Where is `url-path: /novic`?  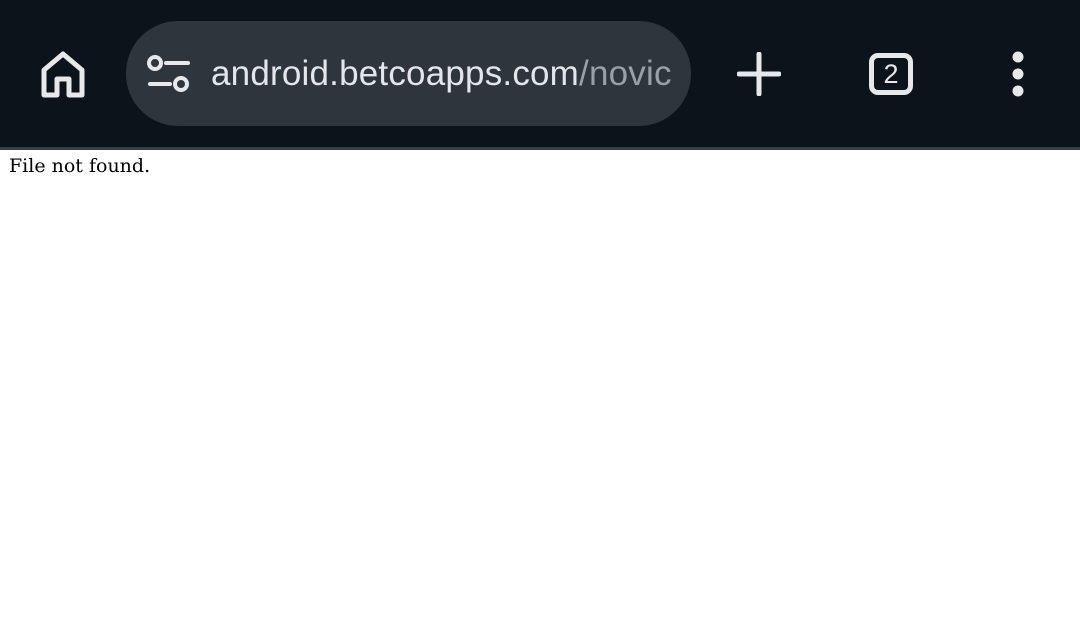 url-path: /novic is located at coordinates (625, 73).